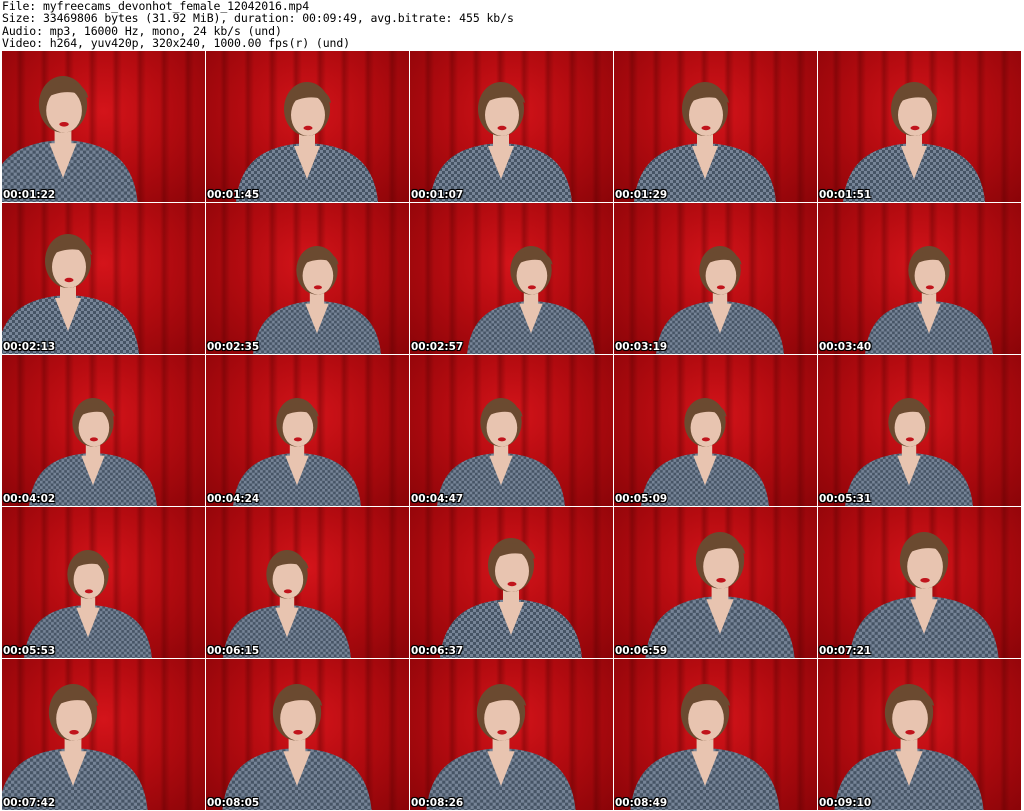  I want to click on video-thumbnail: 00:04:02, so click(103, 430).